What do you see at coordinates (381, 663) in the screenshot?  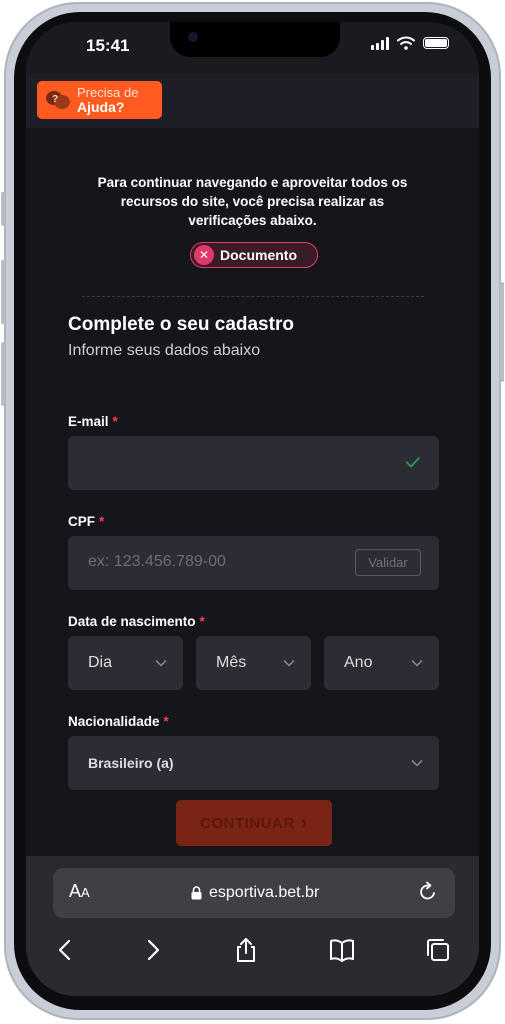 I see `year-select: Ano` at bounding box center [381, 663].